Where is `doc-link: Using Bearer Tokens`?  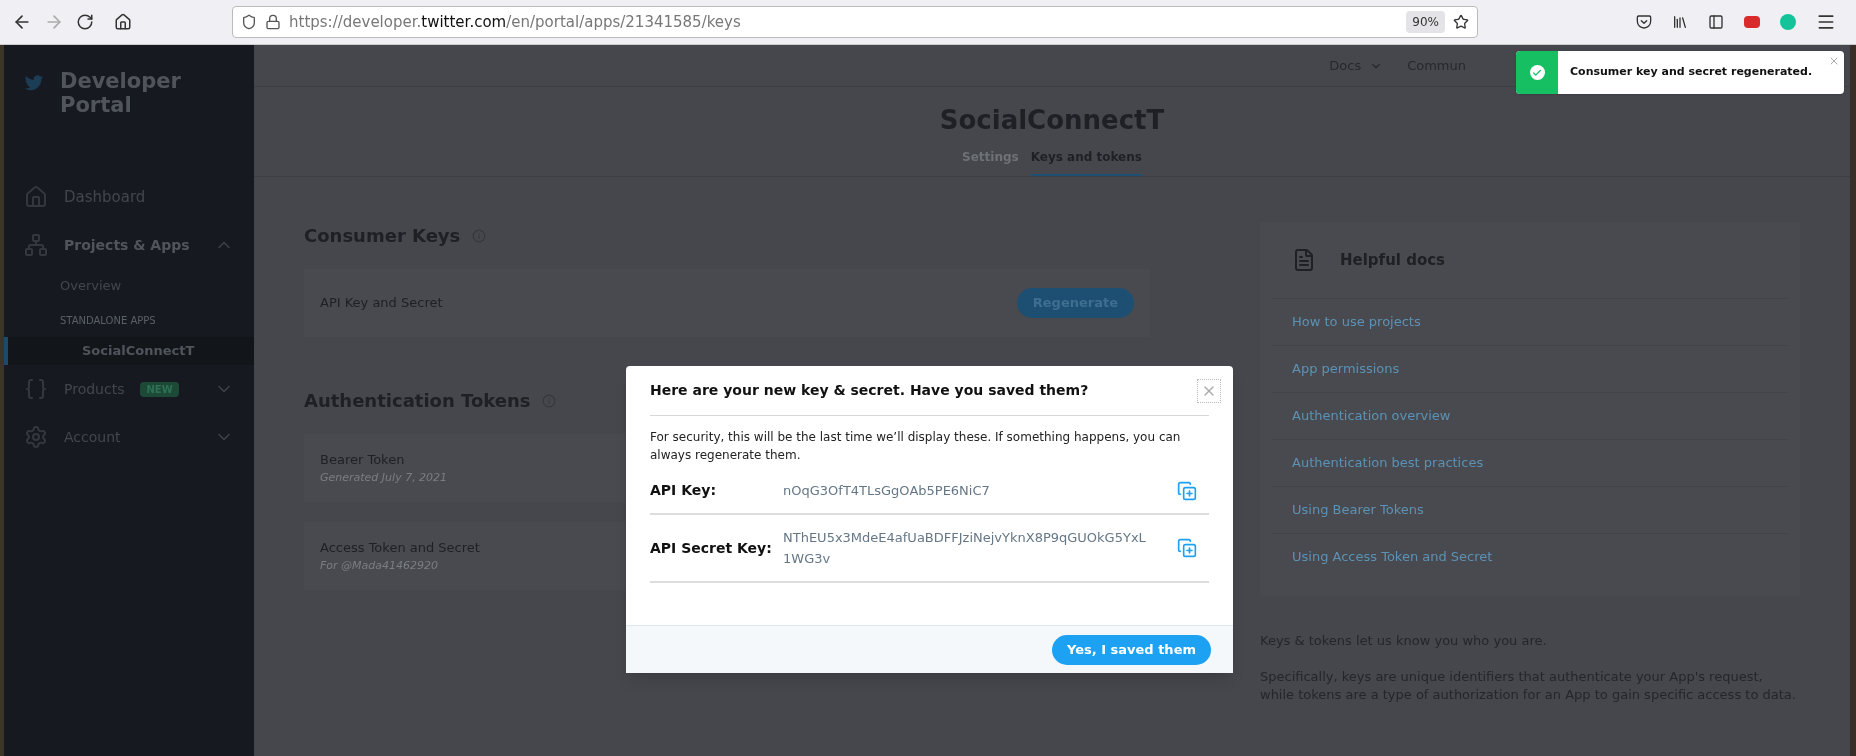 doc-link: Using Bearer Tokens is located at coordinates (1358, 510).